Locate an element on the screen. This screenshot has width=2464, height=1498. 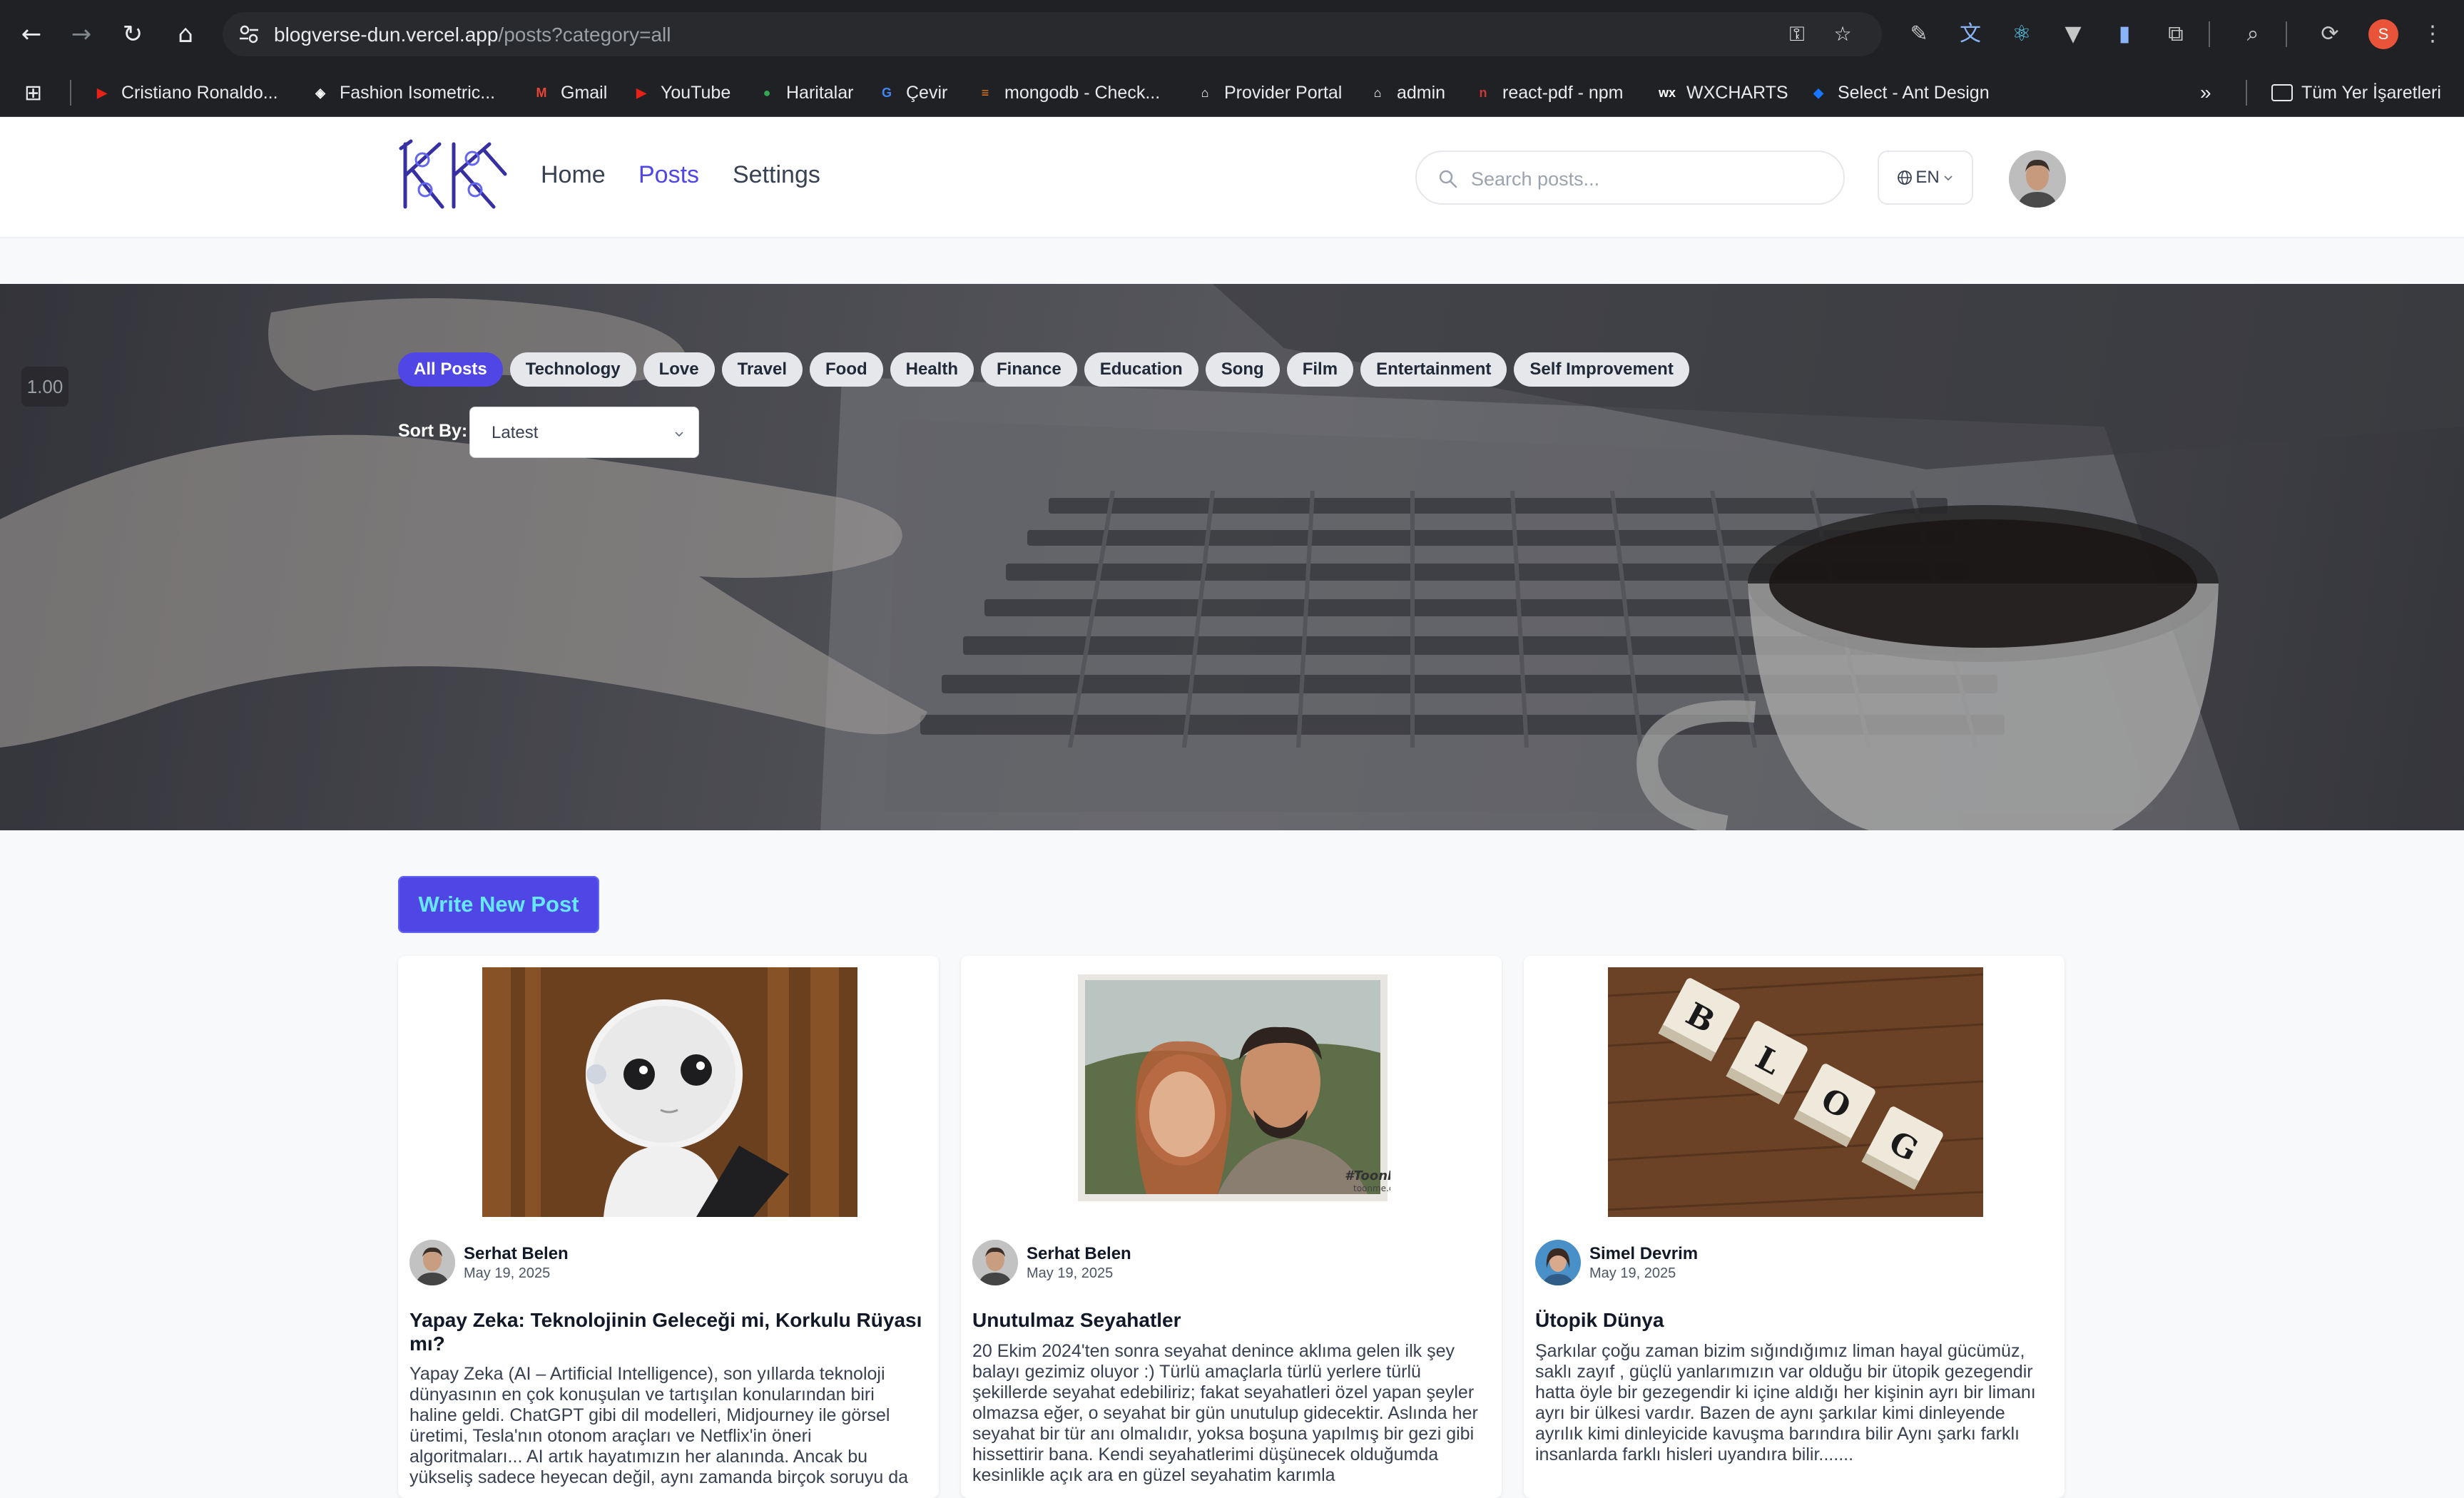
react-devtools-extension-icon: ⚛ is located at coordinates (2021, 34).